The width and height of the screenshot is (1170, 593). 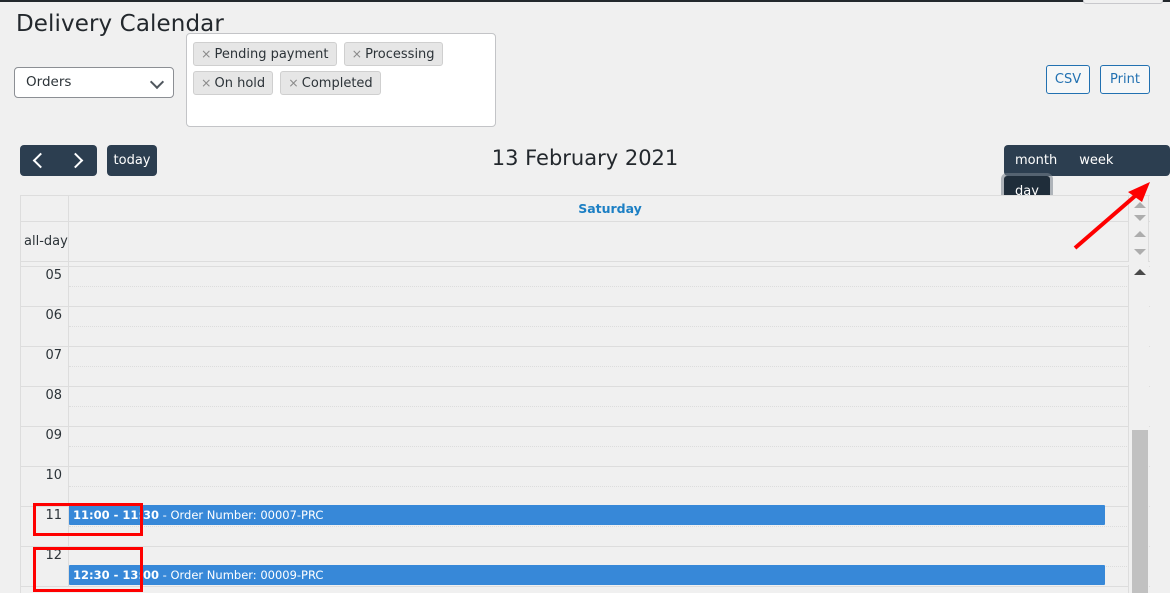 I want to click on status-tag: × On hold, so click(x=233, y=83).